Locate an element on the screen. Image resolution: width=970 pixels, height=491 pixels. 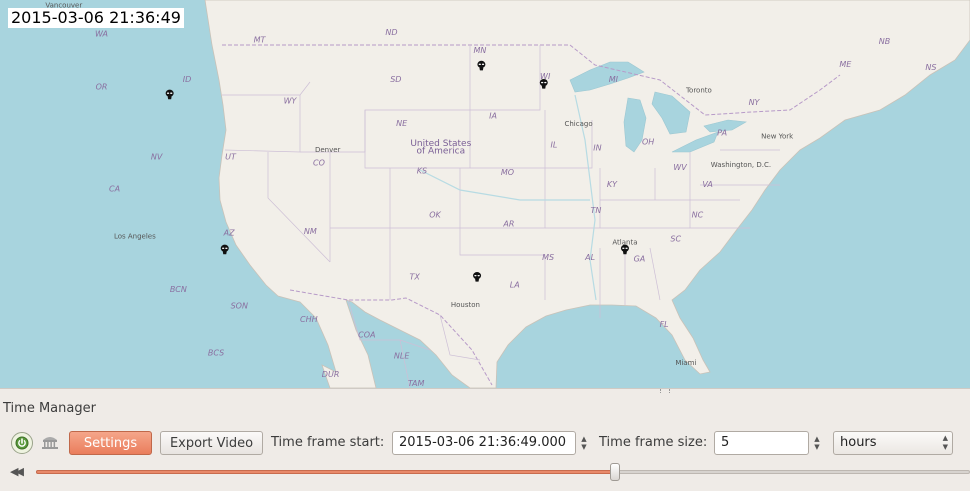
time-frame-size-label: Time frame size: is located at coordinates (653, 442).